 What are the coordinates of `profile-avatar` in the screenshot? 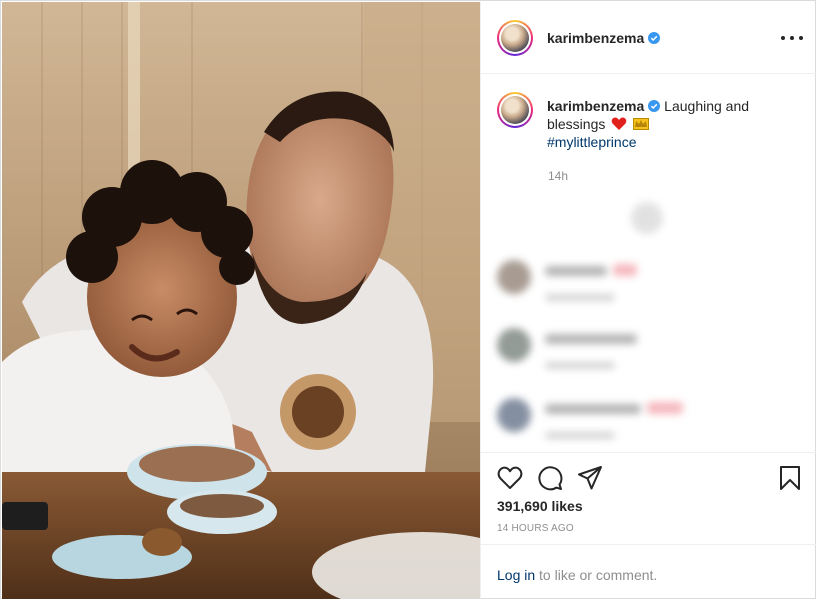 It's located at (515, 37).